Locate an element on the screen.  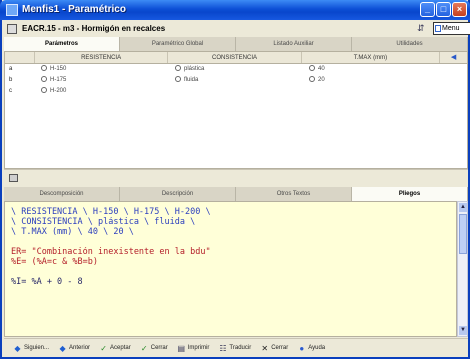
column-header-consistencia: CONSISTENCIA is located at coordinates (235, 57).